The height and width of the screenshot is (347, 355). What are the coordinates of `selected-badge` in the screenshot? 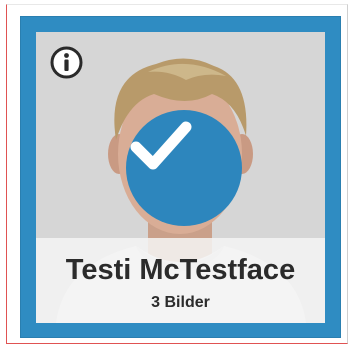 It's located at (184, 168).